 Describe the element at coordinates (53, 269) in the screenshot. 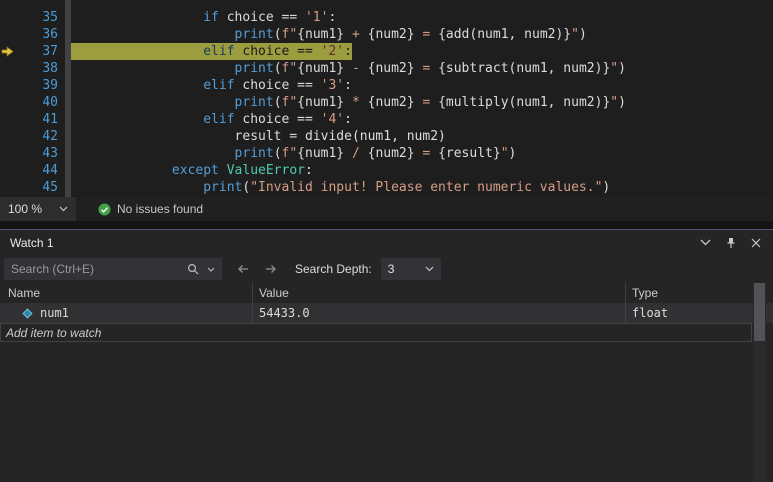

I see `search-placeholder: Search (Ctrl+E)` at that location.